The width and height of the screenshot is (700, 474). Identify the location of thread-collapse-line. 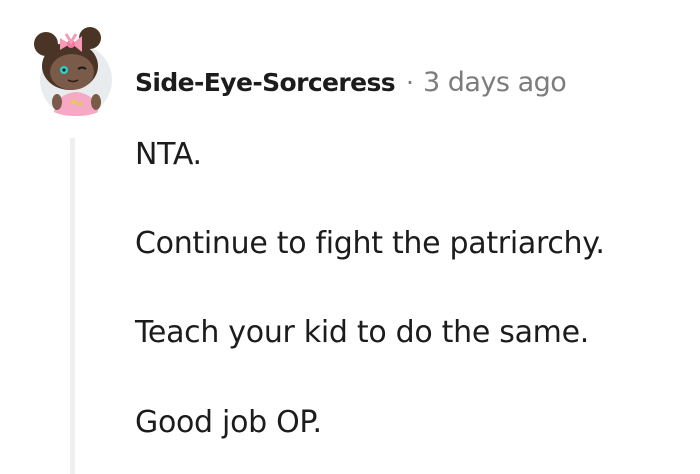
(72, 306).